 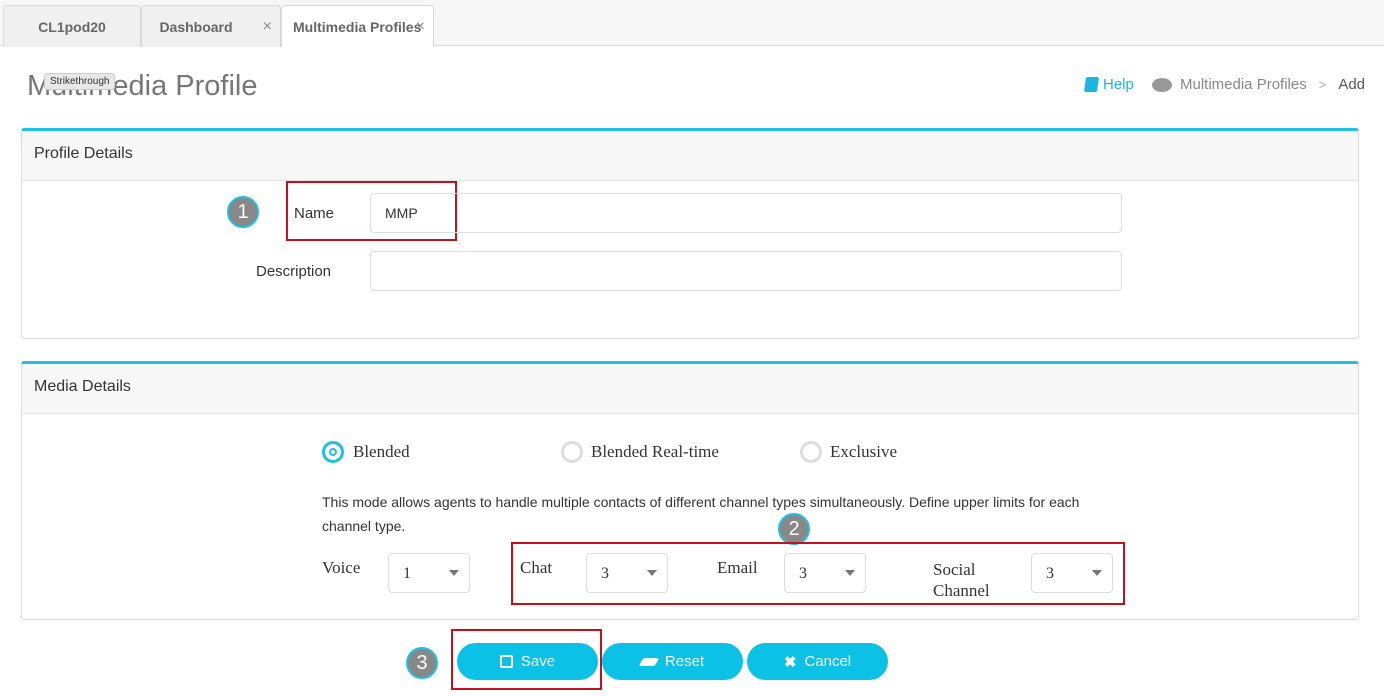 I want to click on radio-label: Blended Real-time, so click(x=655, y=451).